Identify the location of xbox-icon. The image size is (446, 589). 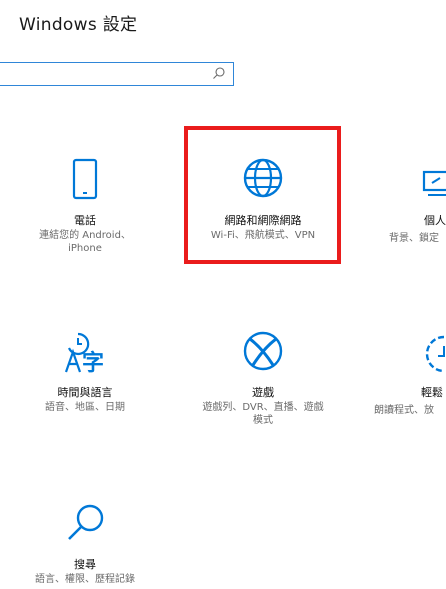
(263, 351).